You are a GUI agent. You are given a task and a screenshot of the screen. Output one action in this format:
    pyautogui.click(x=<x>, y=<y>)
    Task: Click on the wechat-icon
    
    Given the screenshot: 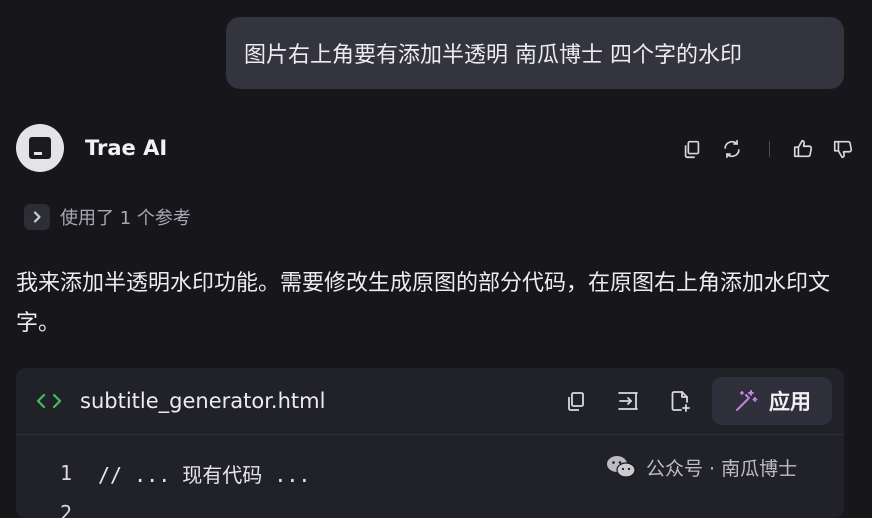 What is the action you would take?
    pyautogui.click(x=621, y=467)
    